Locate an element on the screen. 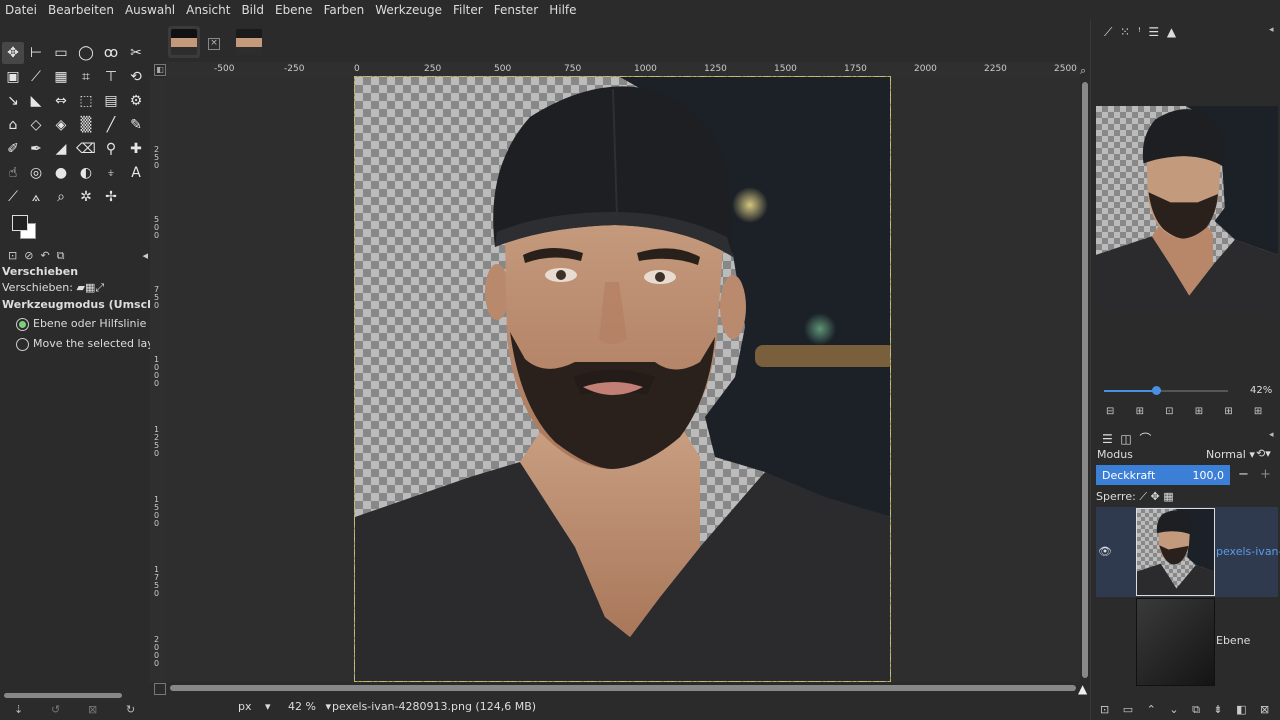 This screenshot has height=720, width=1280. menu-bild: Bild is located at coordinates (253, 10).